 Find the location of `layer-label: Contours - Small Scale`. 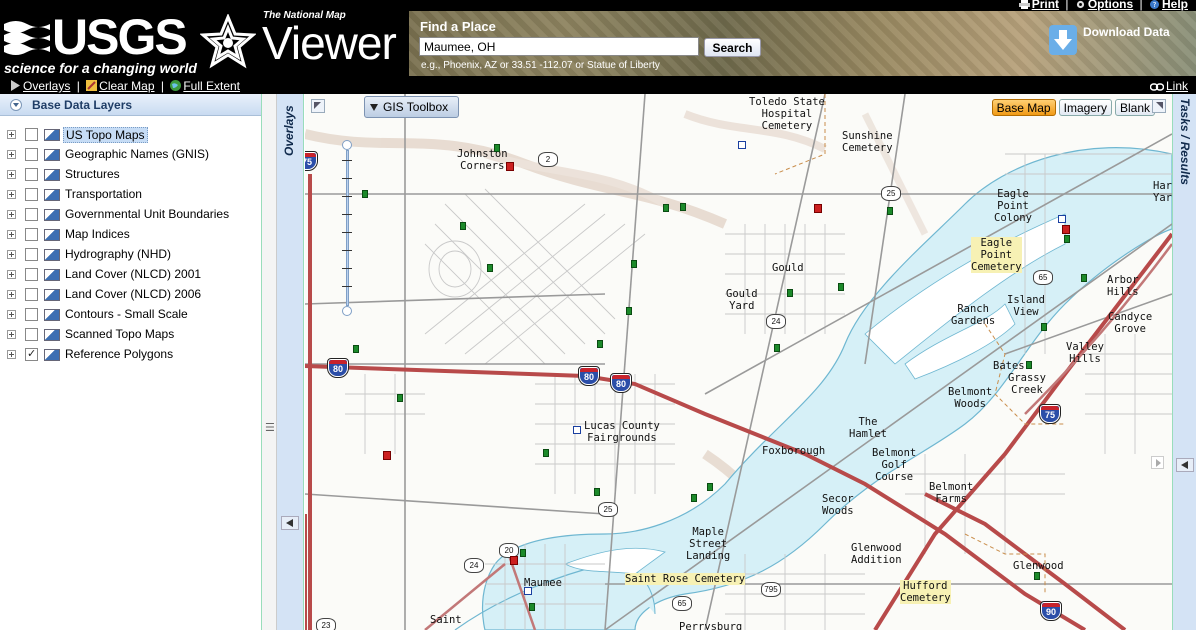

layer-label: Contours - Small Scale is located at coordinates (126, 314).